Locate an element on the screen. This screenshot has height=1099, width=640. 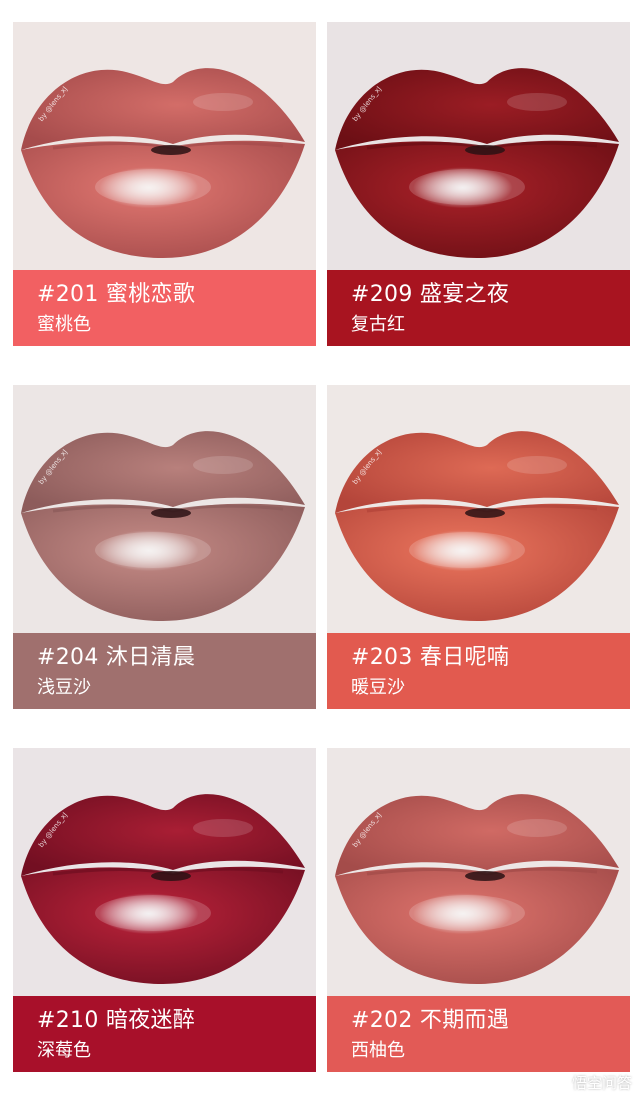
shade-label-bar: #202 不期而遇 西柚色 is located at coordinates (478, 1034).